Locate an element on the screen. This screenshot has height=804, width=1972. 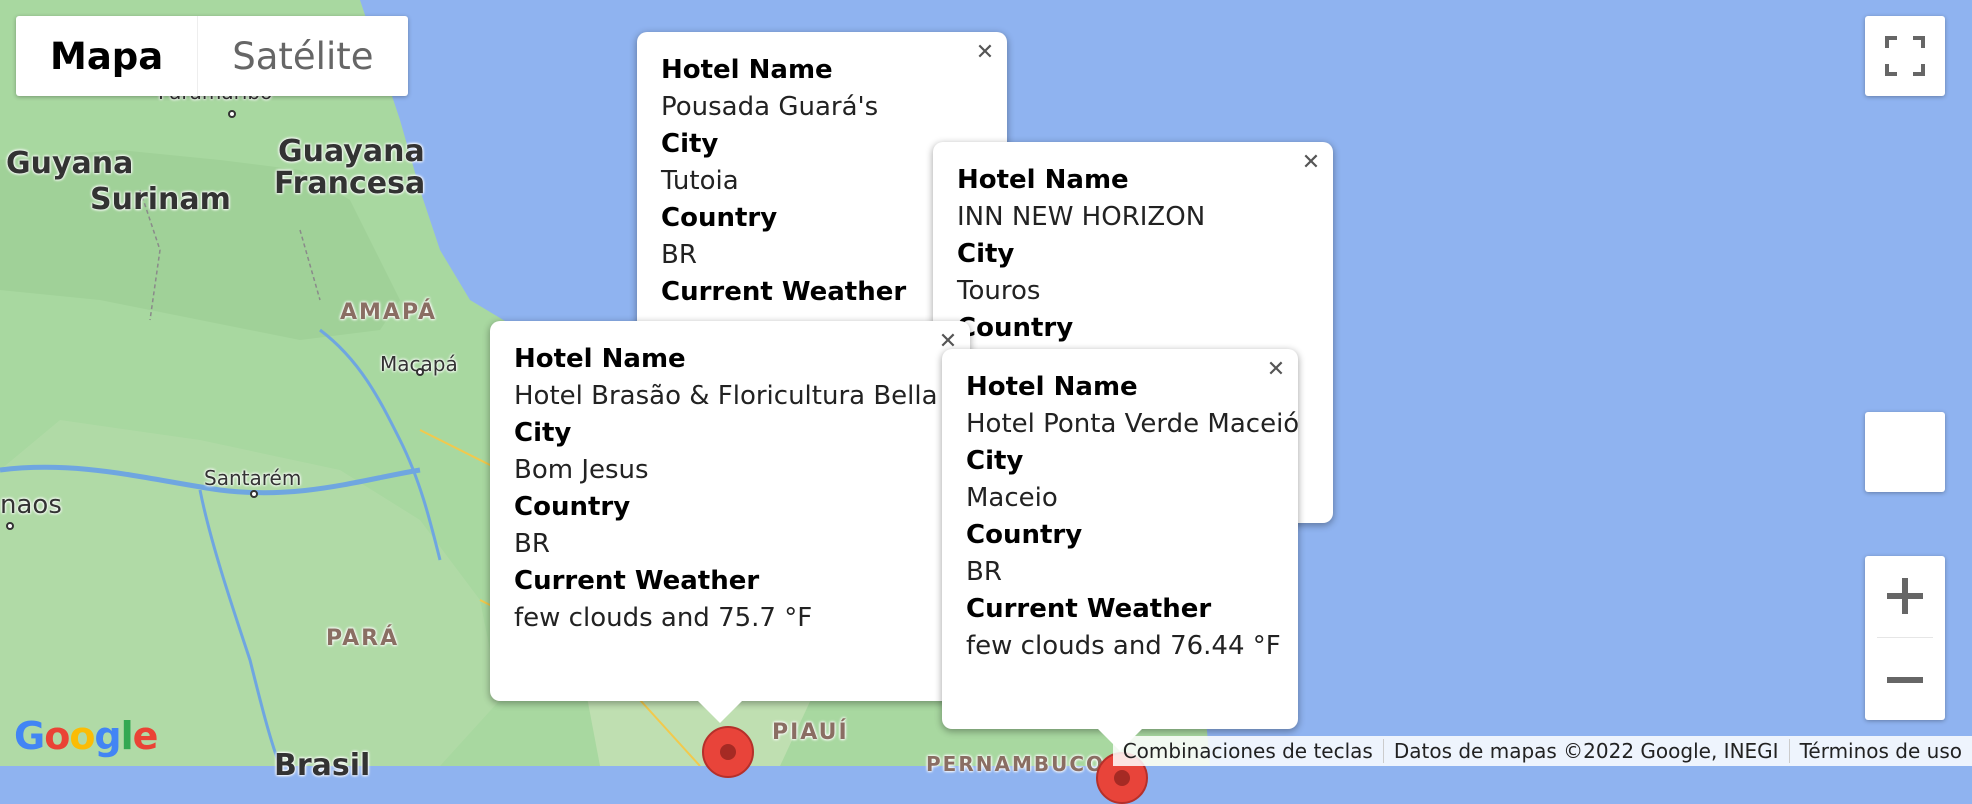
map-marker is located at coordinates (728, 752).